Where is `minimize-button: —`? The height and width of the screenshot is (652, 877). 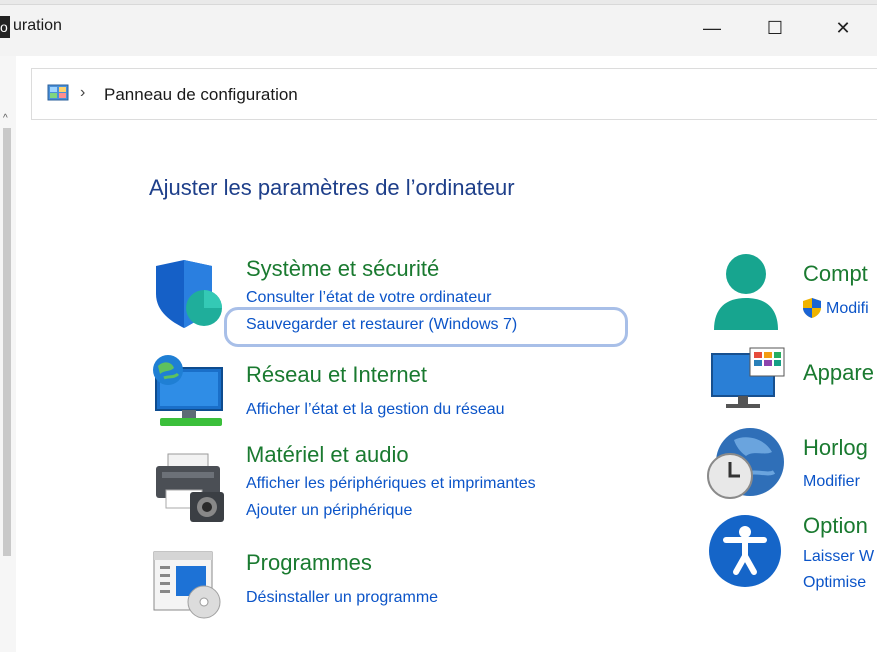
minimize-button: — is located at coordinates (712, 28).